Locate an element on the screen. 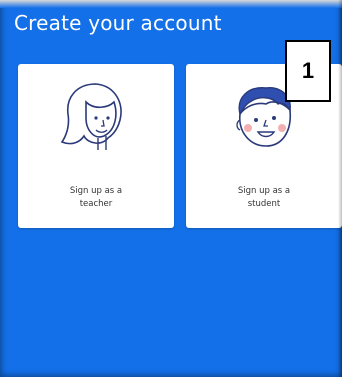 The image size is (342, 377). teacher-face-icon is located at coordinates (91, 116).